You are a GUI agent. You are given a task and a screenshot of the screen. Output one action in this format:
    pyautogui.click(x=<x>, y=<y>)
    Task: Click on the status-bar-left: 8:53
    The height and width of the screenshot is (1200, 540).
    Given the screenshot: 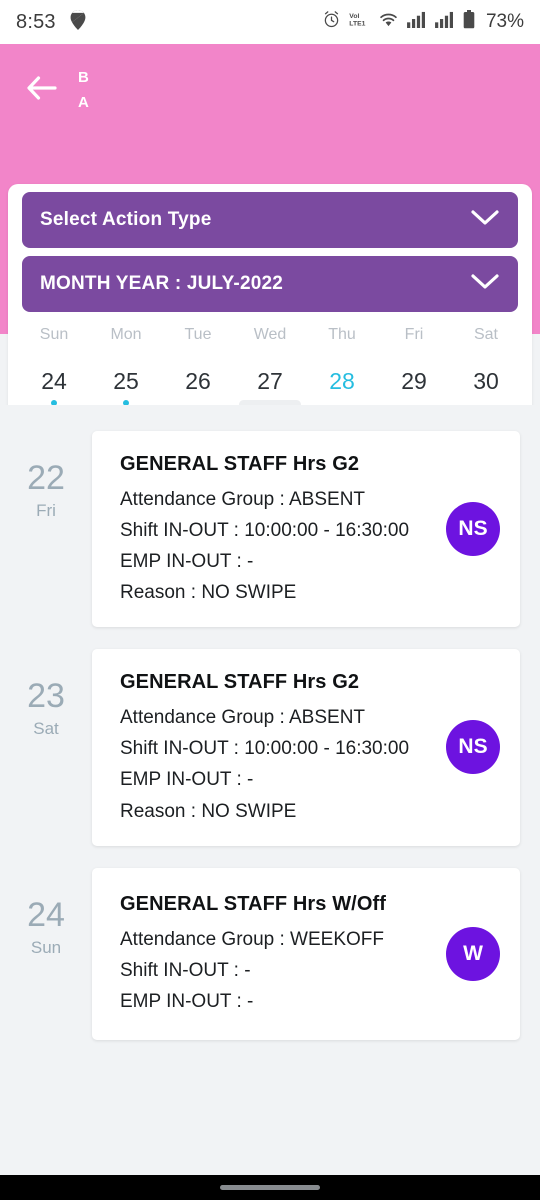 What is the action you would take?
    pyautogui.click(x=51, y=22)
    